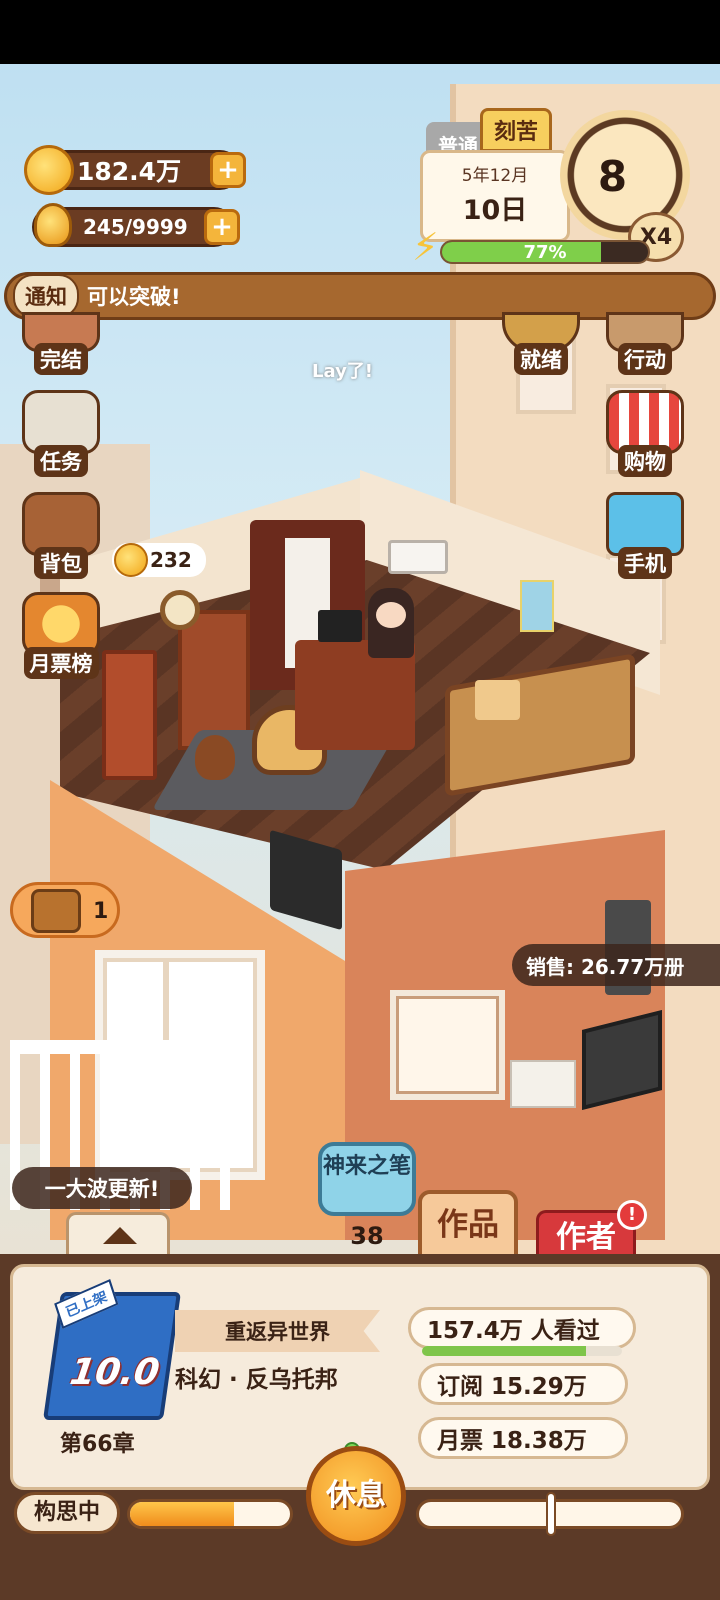 The height and width of the screenshot is (1600, 720). What do you see at coordinates (214, 680) in the screenshot?
I see `bookshelf` at bounding box center [214, 680].